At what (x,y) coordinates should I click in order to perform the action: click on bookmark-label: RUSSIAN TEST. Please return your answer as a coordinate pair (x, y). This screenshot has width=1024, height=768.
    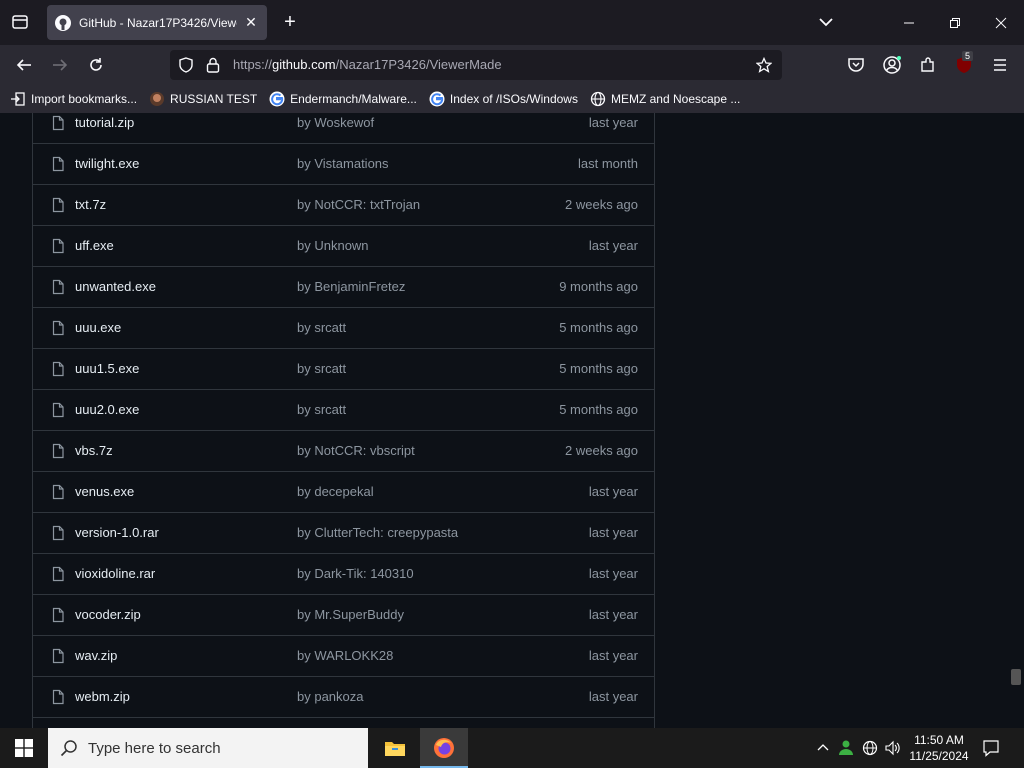
    Looking at the image, I should click on (214, 99).